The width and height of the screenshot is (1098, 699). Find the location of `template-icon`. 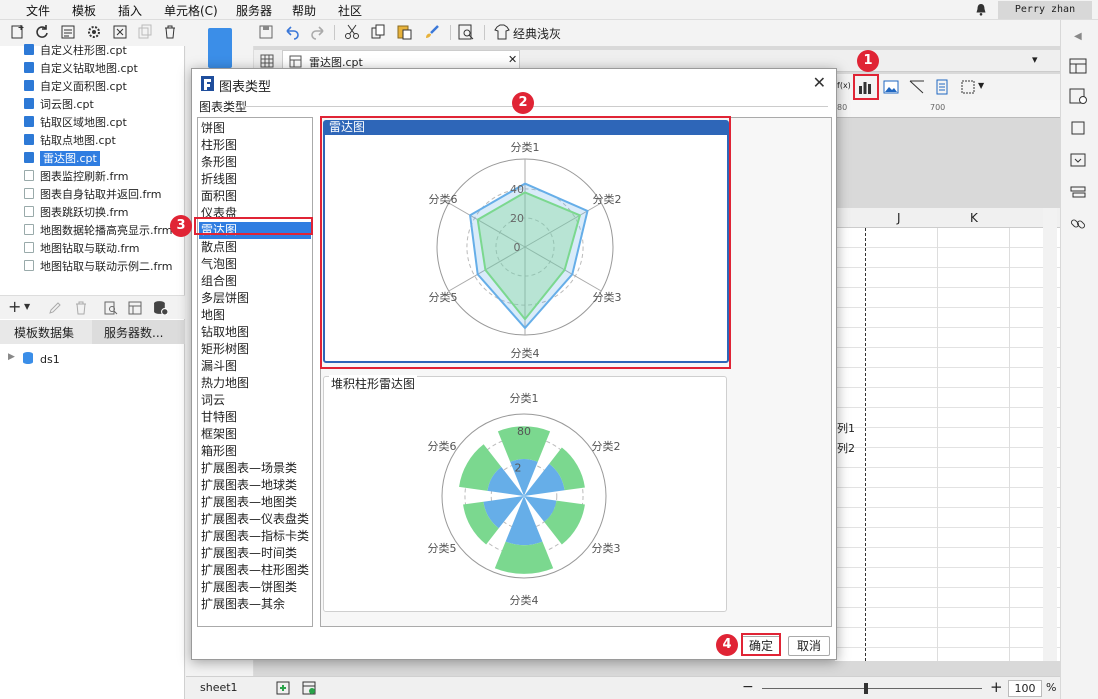

template-icon is located at coordinates (68, 32).